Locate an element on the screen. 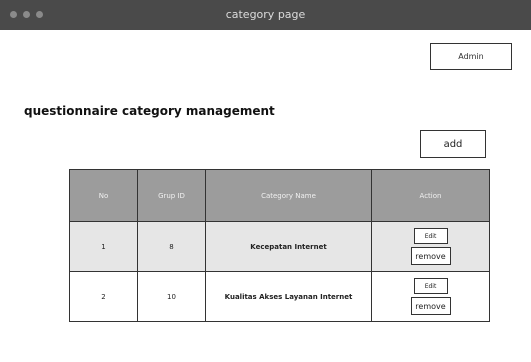 This screenshot has width=531, height=362. table-row: 1 8 Kecepatan Internet Edit remove is located at coordinates (279, 246).